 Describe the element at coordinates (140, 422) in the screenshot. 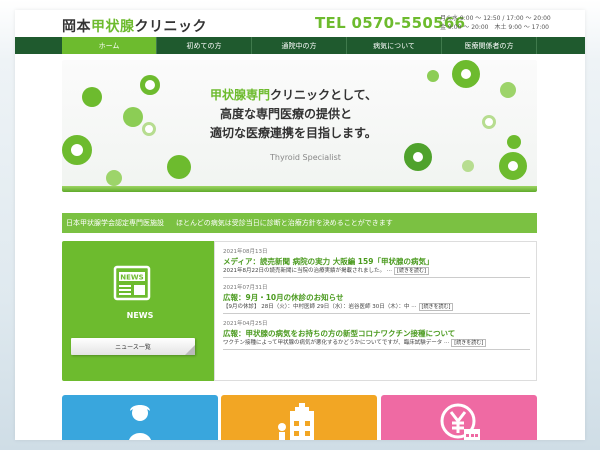

I see `person-icon` at that location.